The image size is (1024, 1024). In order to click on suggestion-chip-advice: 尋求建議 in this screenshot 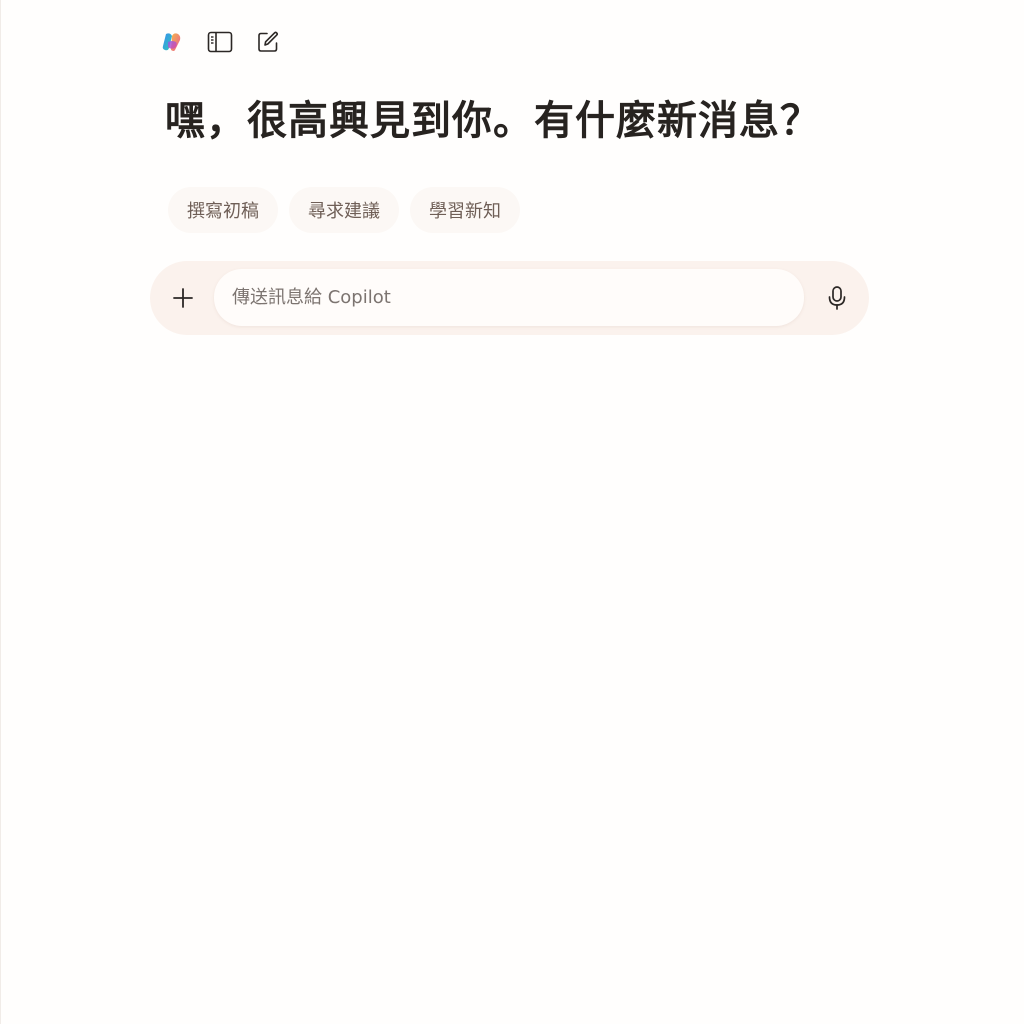, I will do `click(344, 210)`.